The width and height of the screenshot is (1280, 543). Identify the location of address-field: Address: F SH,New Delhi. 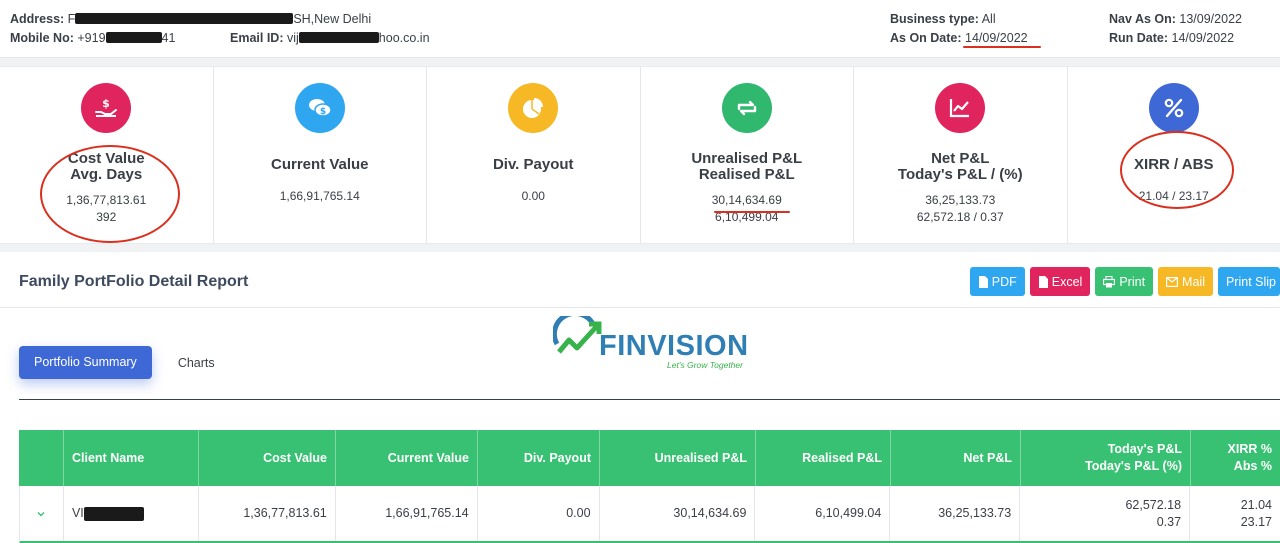
(190, 19).